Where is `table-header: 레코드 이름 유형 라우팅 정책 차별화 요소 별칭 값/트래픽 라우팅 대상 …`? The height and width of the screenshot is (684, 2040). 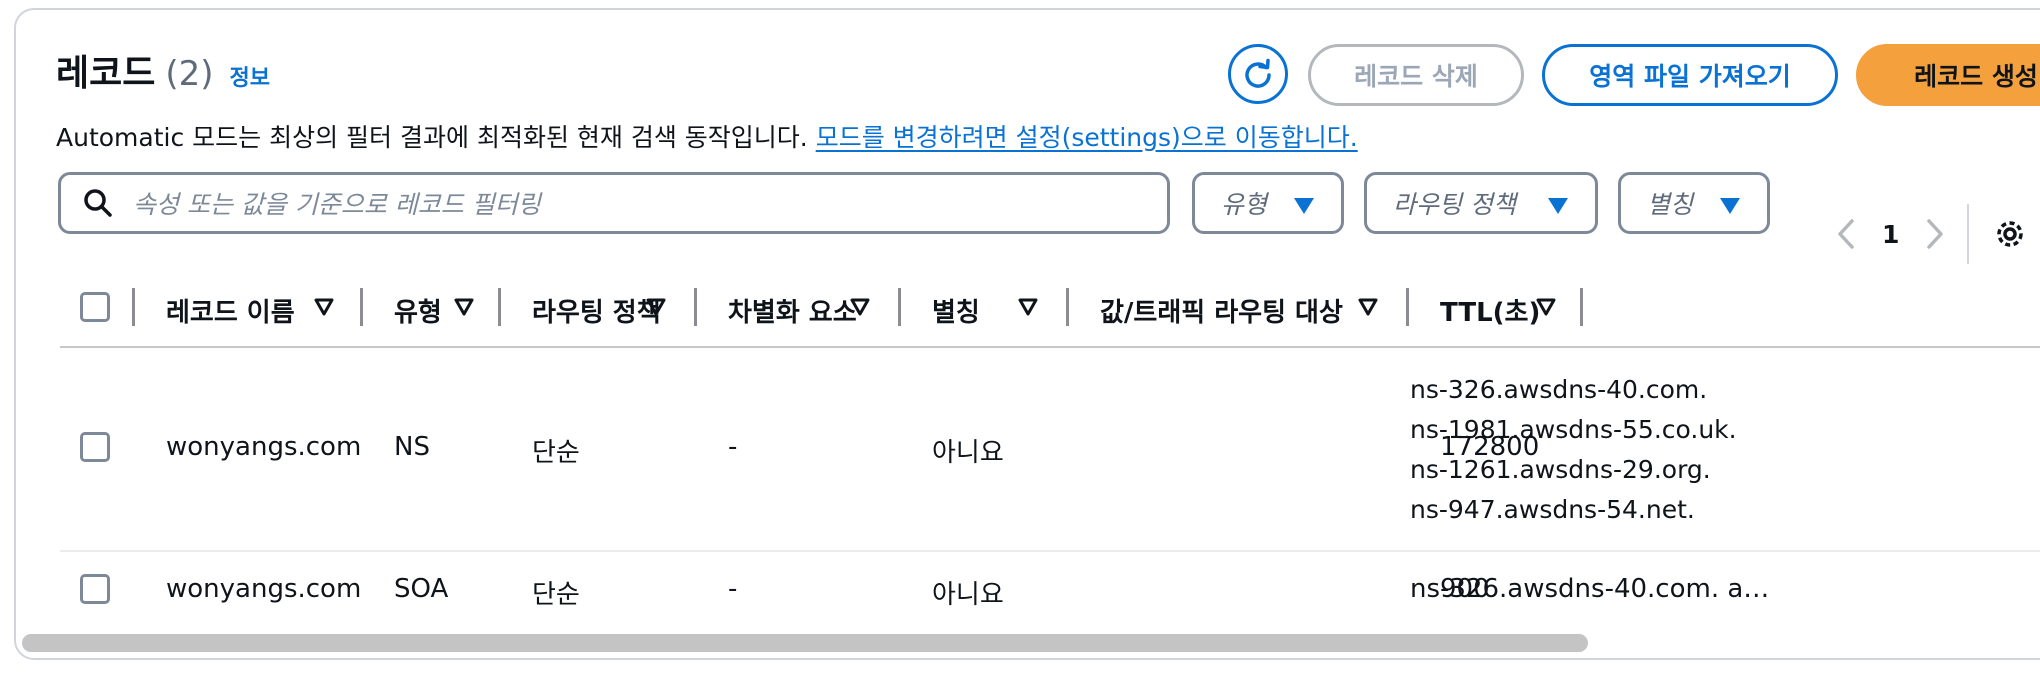
table-header: 레코드 이름 유형 라우팅 정책 차별화 요소 별칭 값/트래픽 라우팅 대상 … is located at coordinates (1050, 311).